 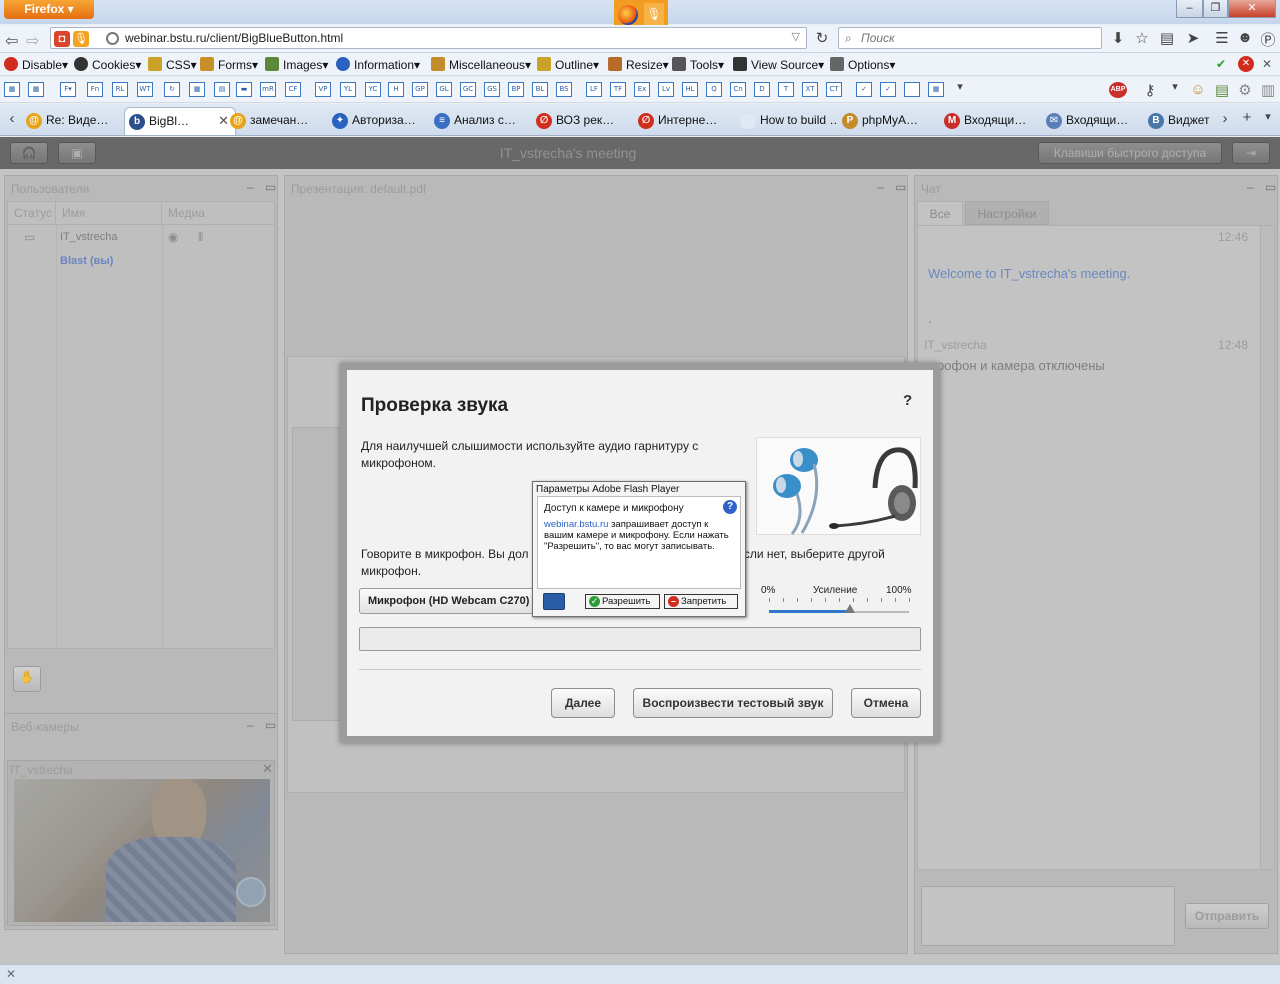 What do you see at coordinates (1247, 117) in the screenshot?
I see `new-tab-icon: +` at bounding box center [1247, 117].